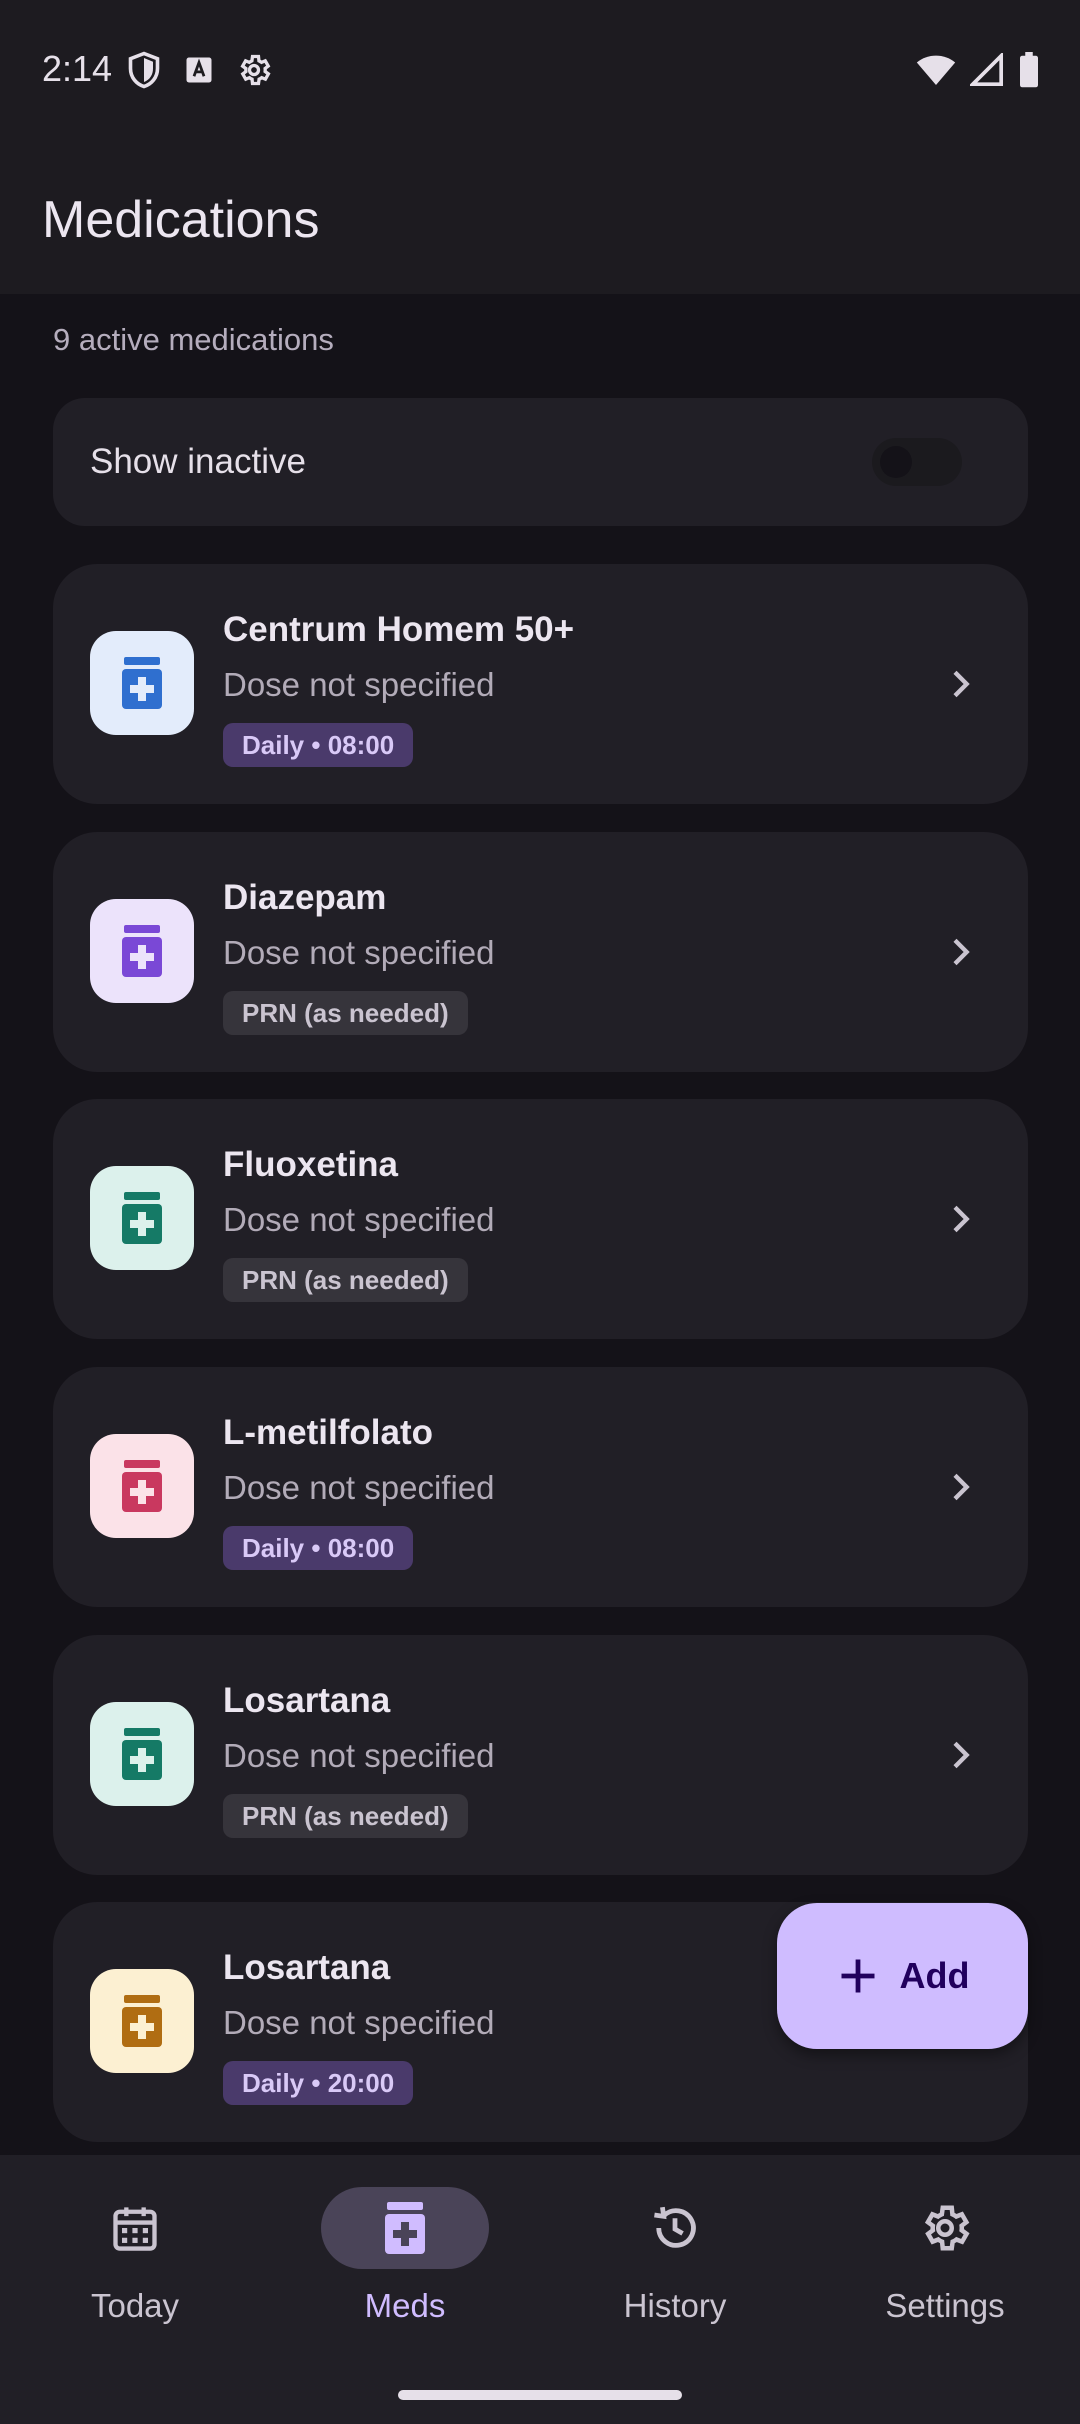 The width and height of the screenshot is (1080, 2424). Describe the element at coordinates (917, 462) in the screenshot. I see `show-inactive-switch` at that location.